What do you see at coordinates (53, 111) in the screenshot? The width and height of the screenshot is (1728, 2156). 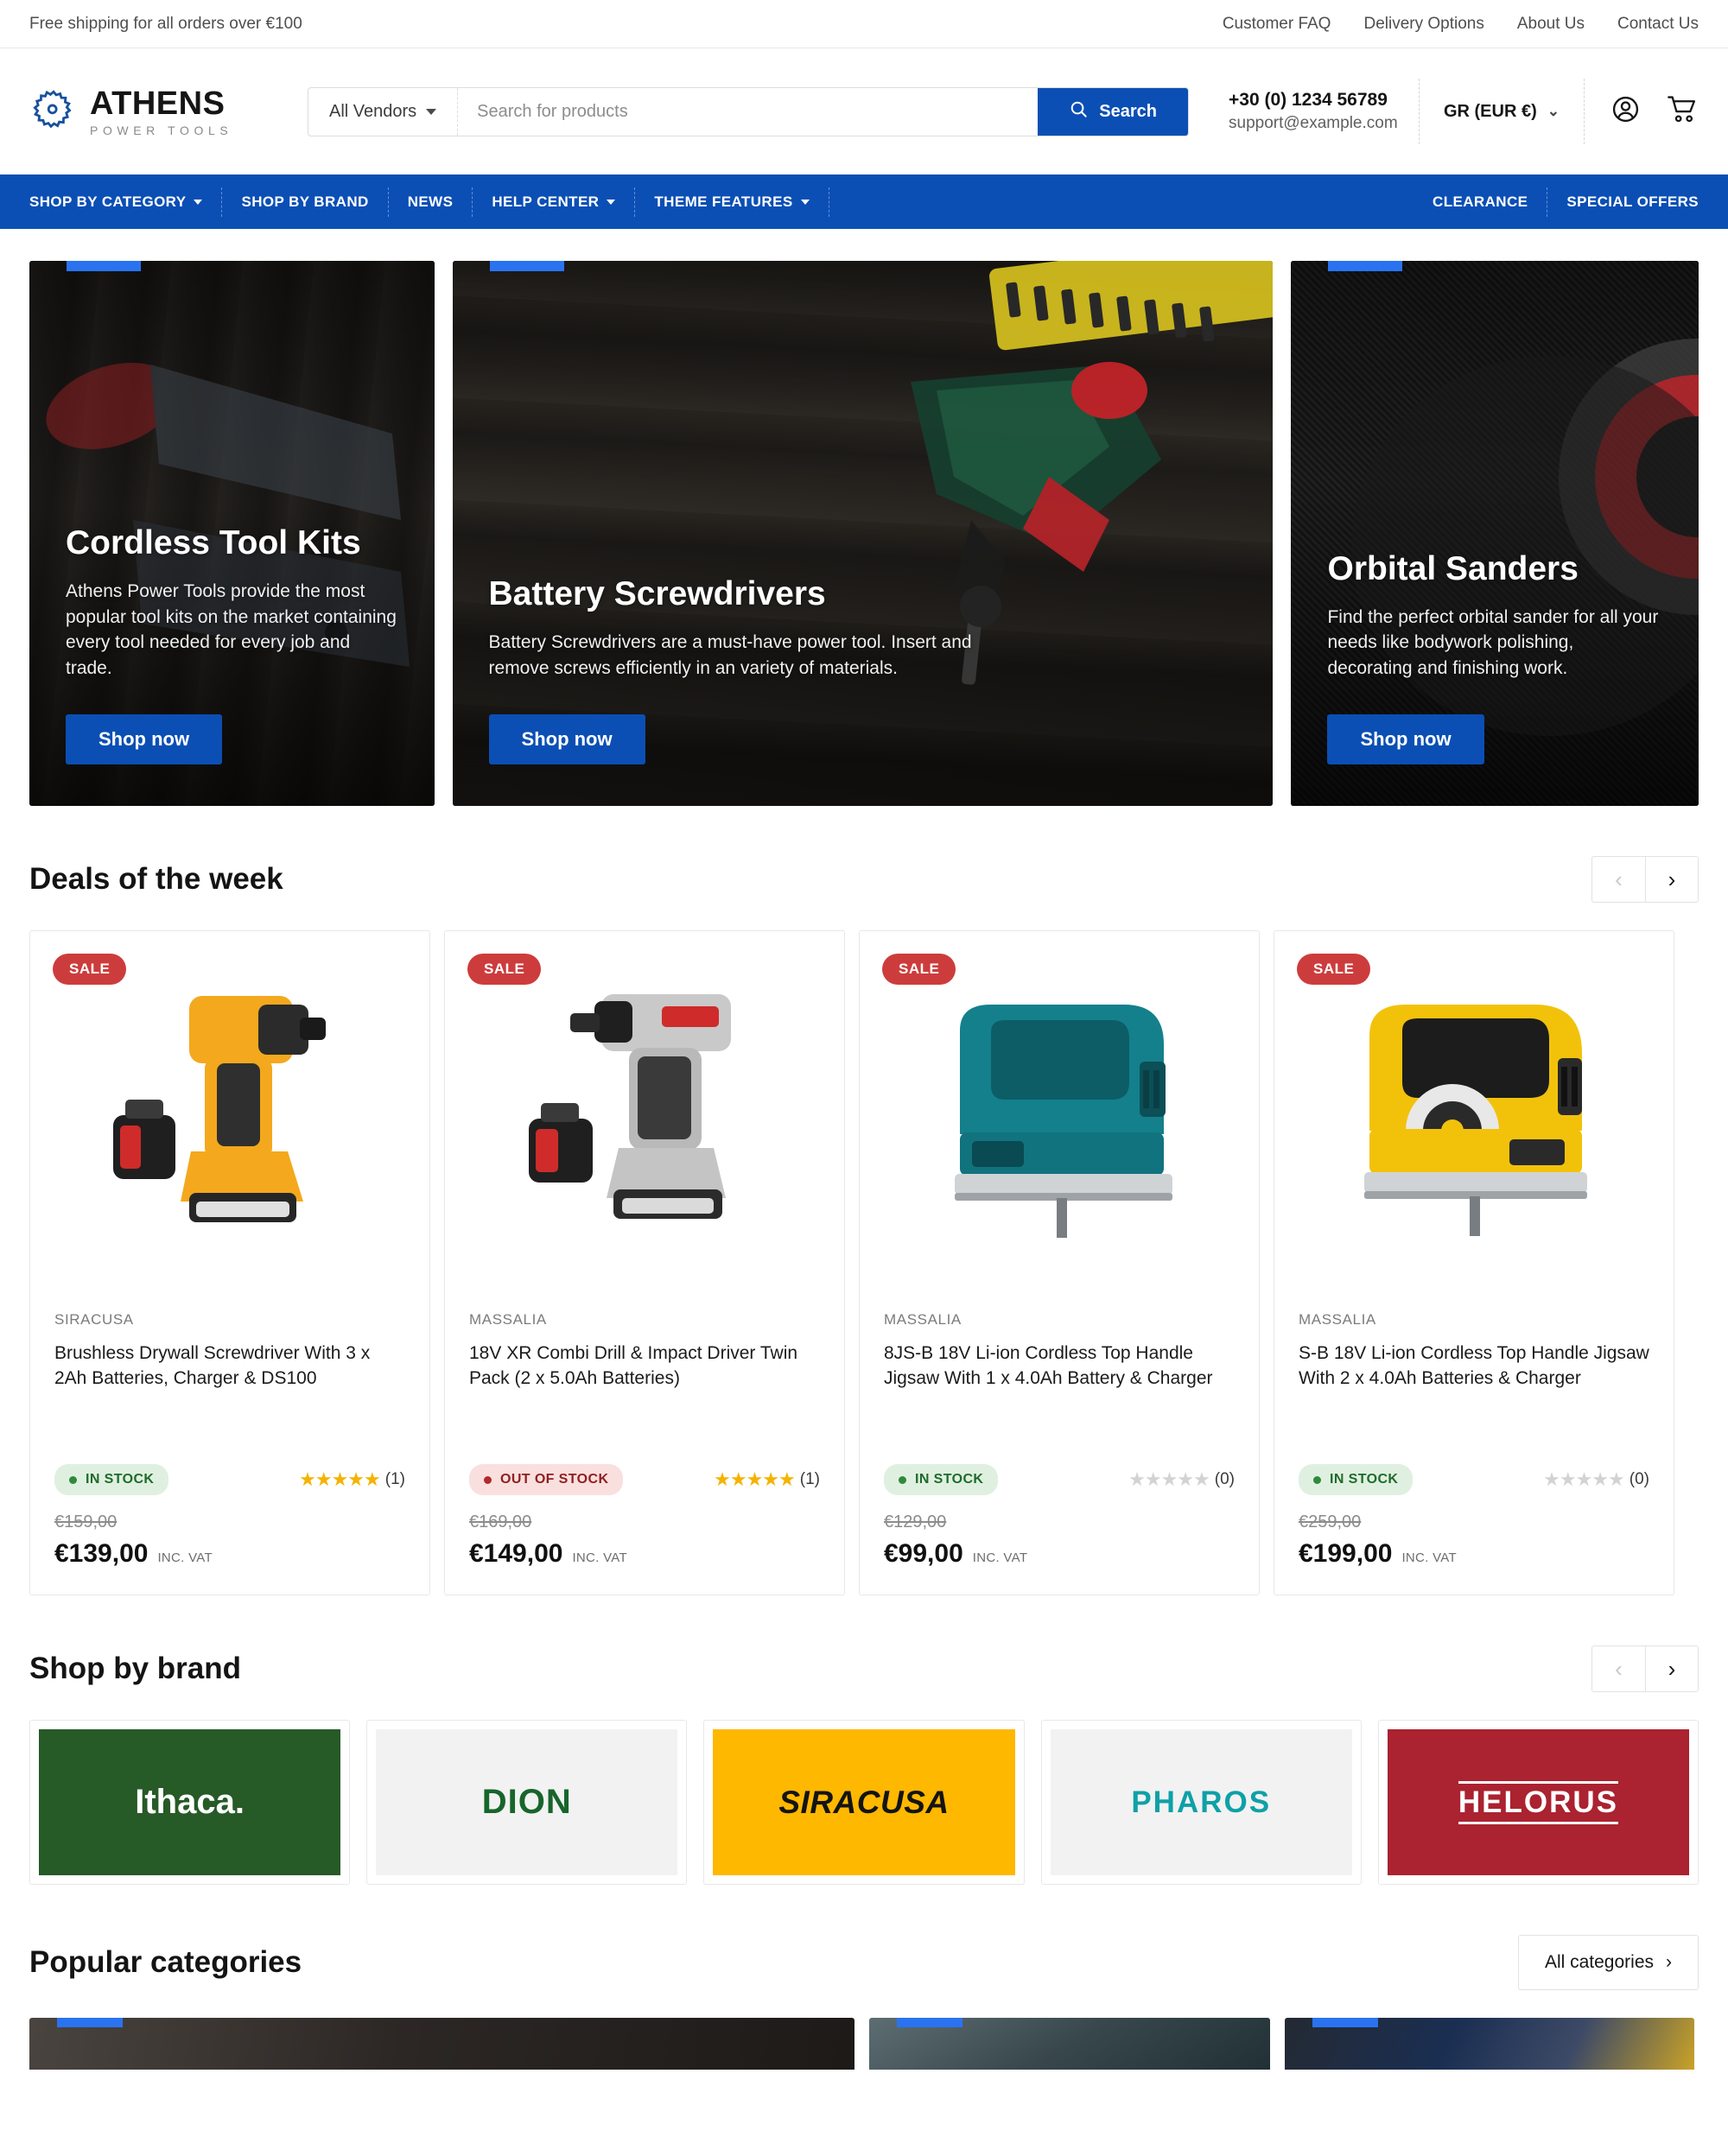 I see `gear-icon` at bounding box center [53, 111].